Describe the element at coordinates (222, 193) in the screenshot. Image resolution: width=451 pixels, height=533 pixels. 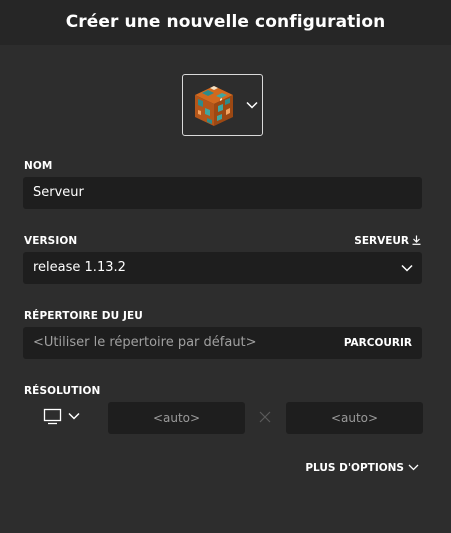
I see `name-input: Serveur` at that location.